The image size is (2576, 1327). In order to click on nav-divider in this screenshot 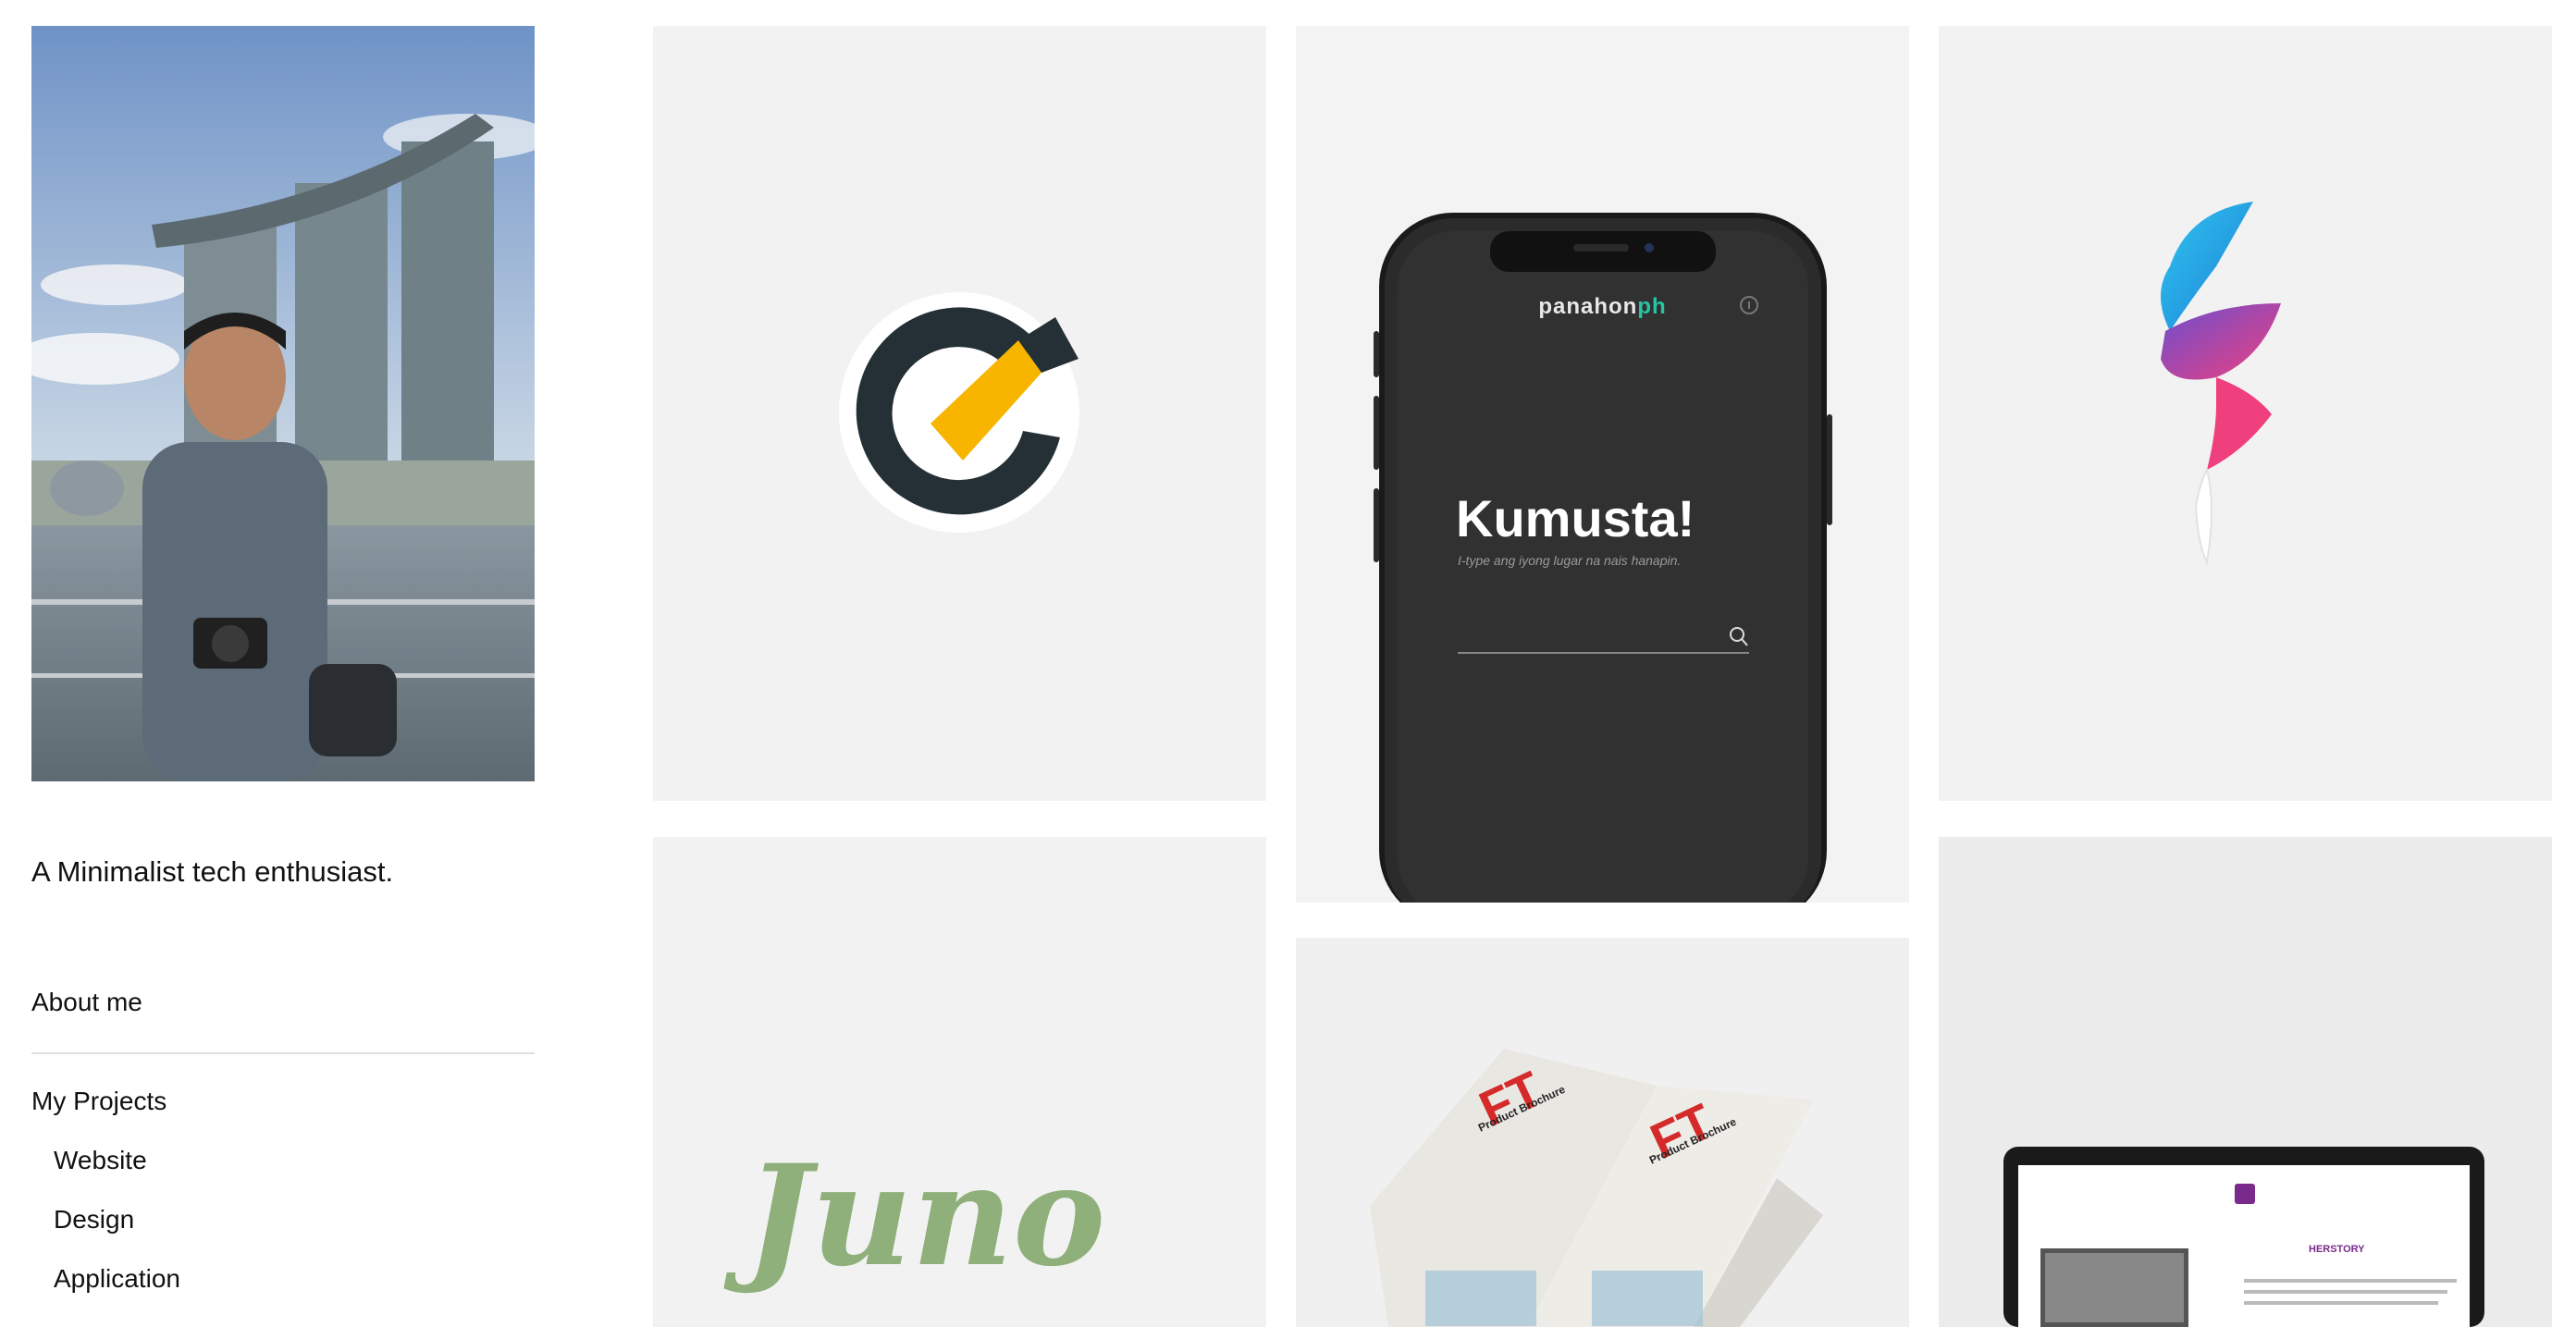, I will do `click(283, 1053)`.